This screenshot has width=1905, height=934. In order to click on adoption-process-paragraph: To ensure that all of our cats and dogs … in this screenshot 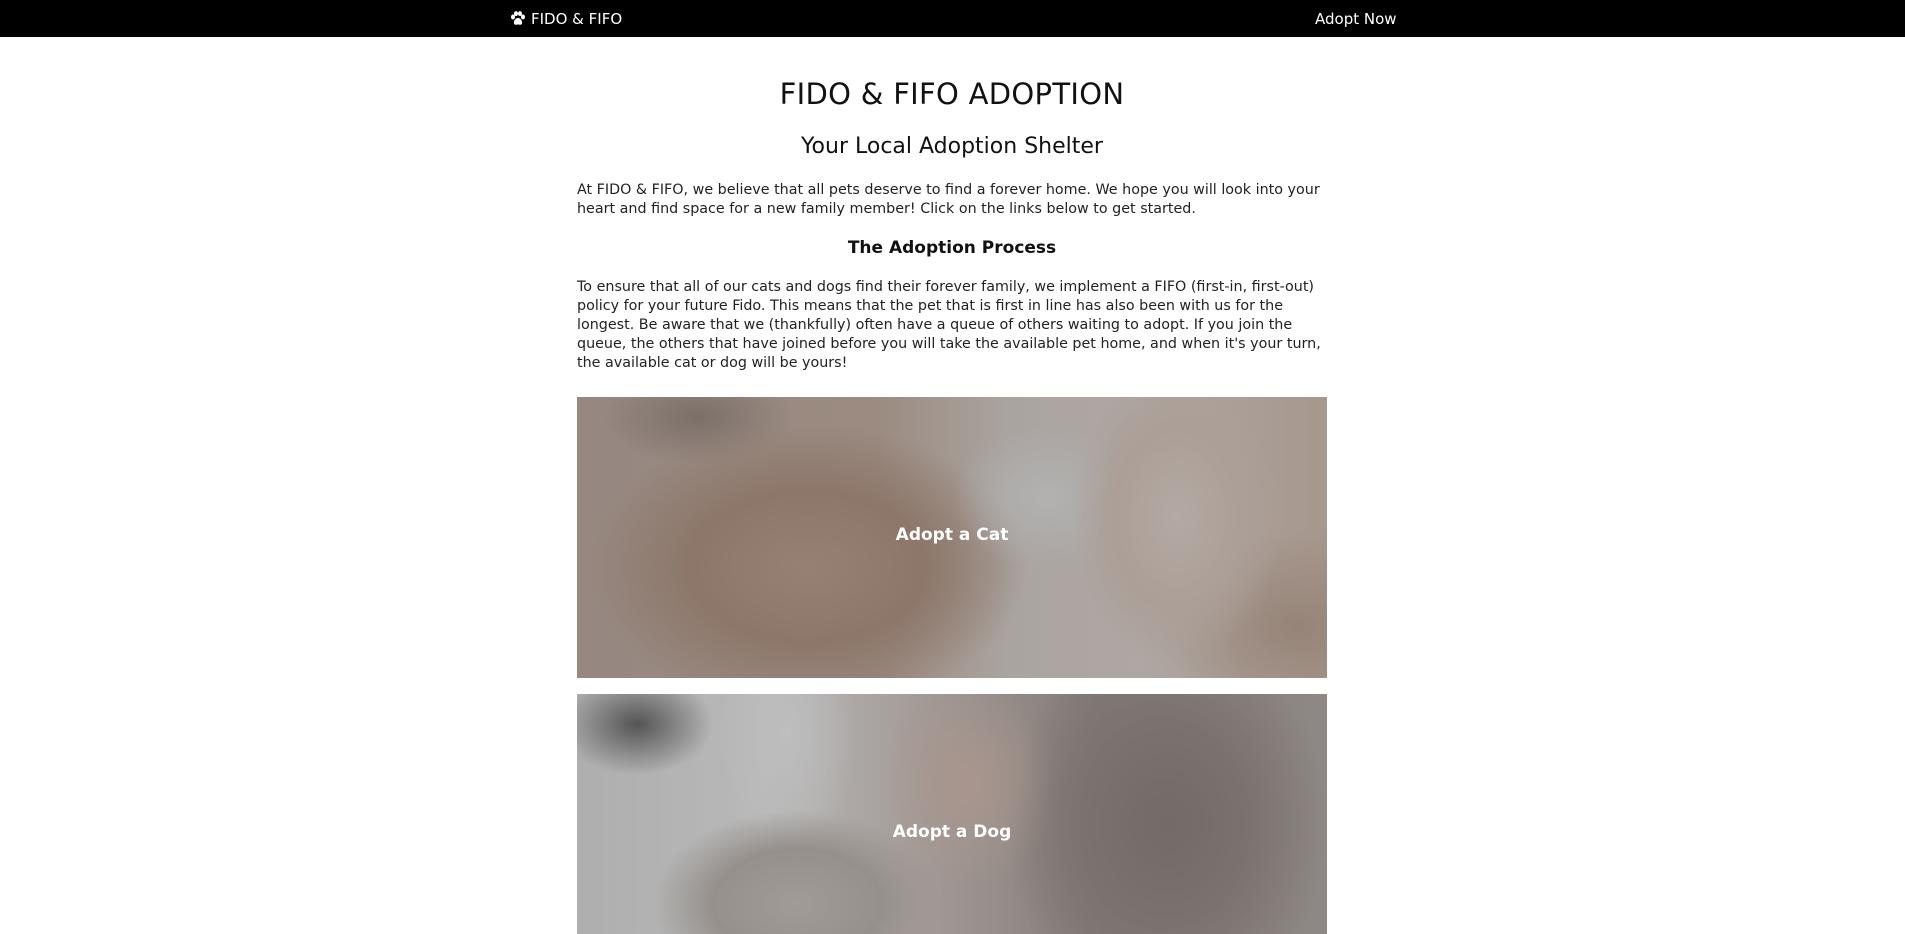, I will do `click(949, 325)`.